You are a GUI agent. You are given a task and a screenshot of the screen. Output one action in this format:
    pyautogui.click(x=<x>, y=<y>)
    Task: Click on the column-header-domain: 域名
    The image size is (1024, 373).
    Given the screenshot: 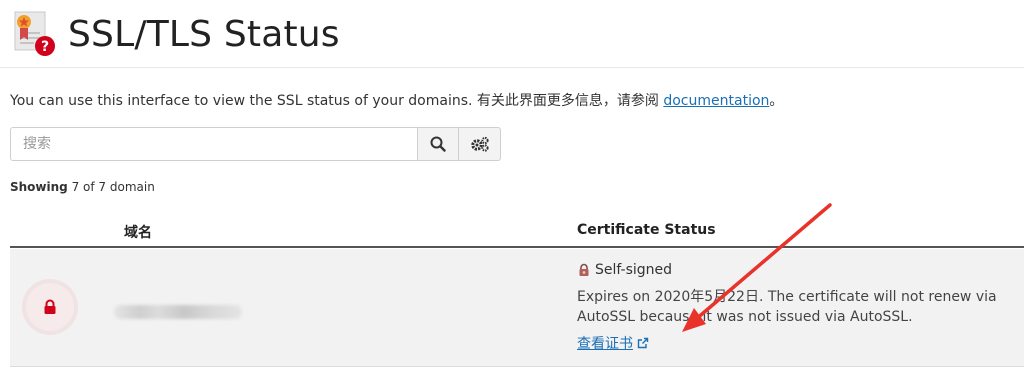 What is the action you would take?
    pyautogui.click(x=138, y=232)
    